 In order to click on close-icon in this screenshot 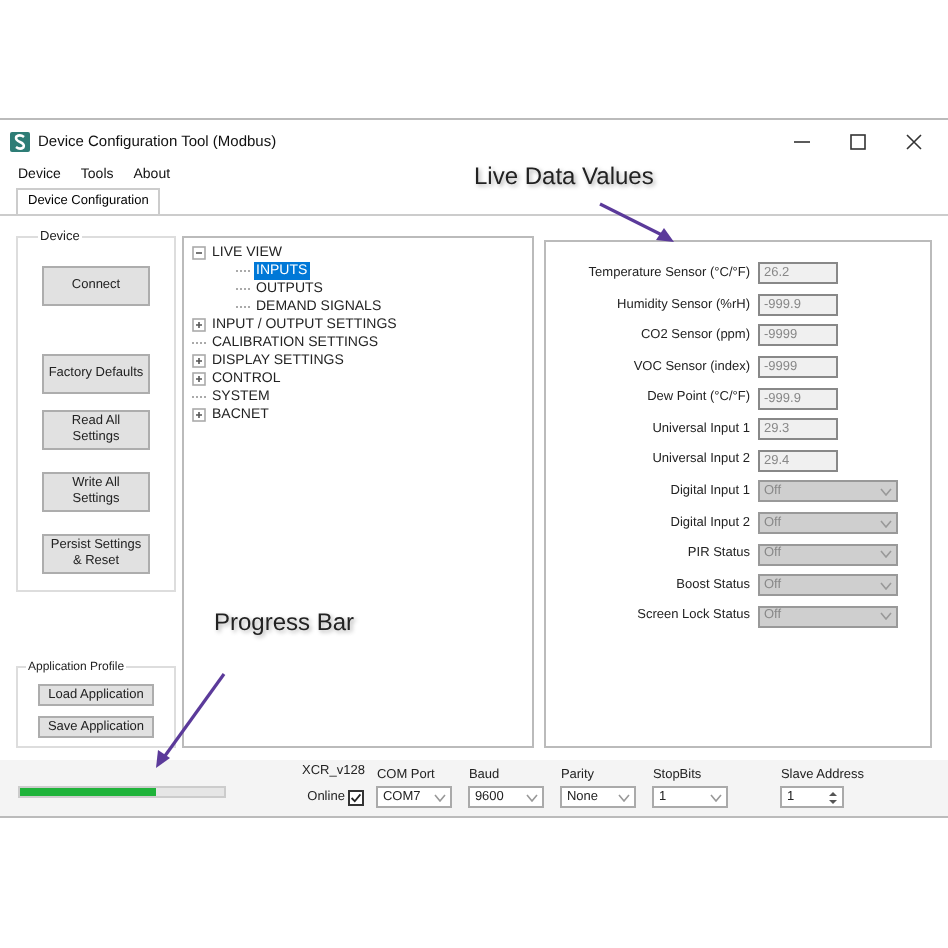, I will do `click(914, 142)`.